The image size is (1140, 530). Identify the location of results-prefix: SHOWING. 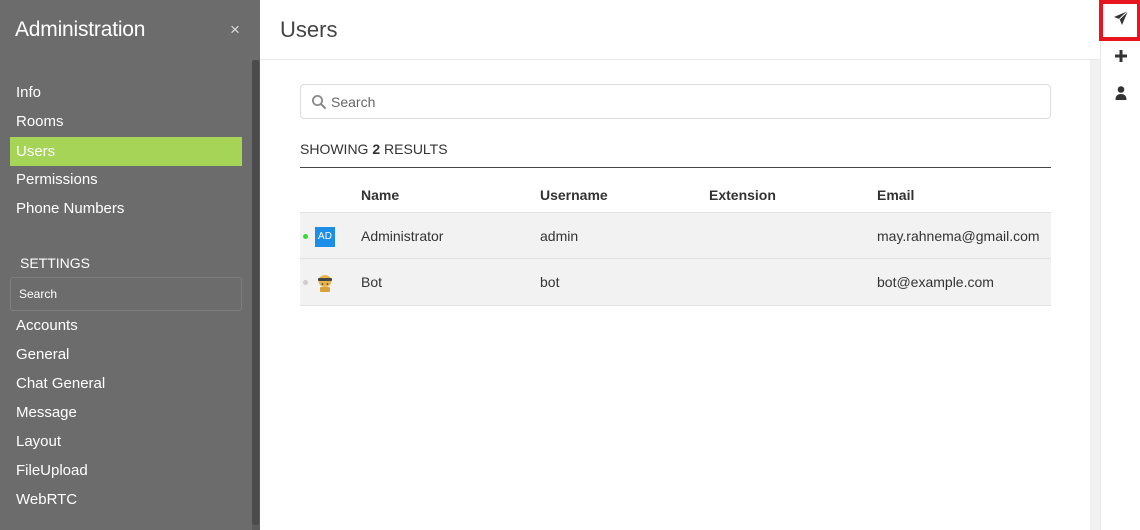
(334, 149).